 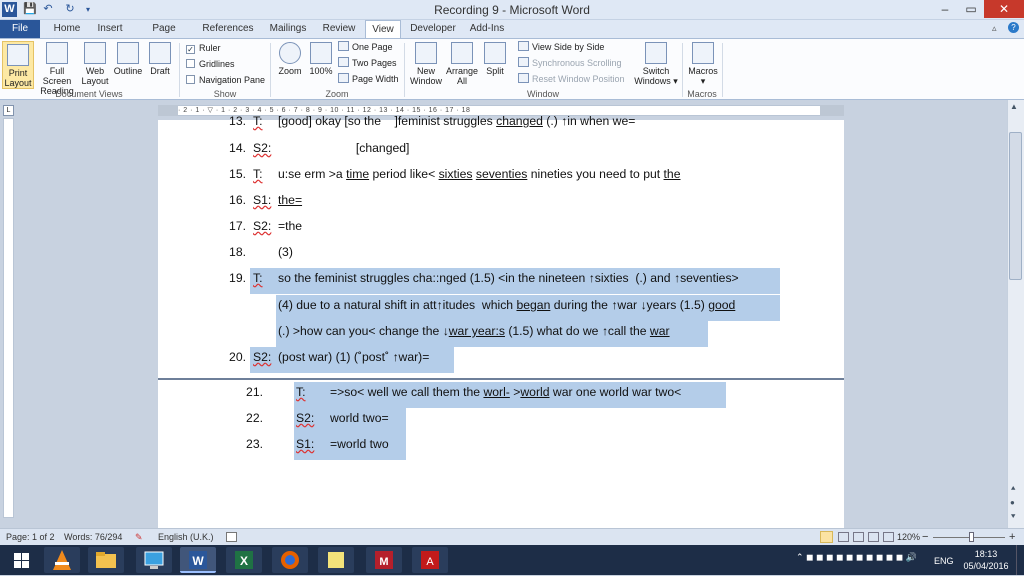 What do you see at coordinates (154, 560) in the screenshot?
I see `remote-desktop-icon` at bounding box center [154, 560].